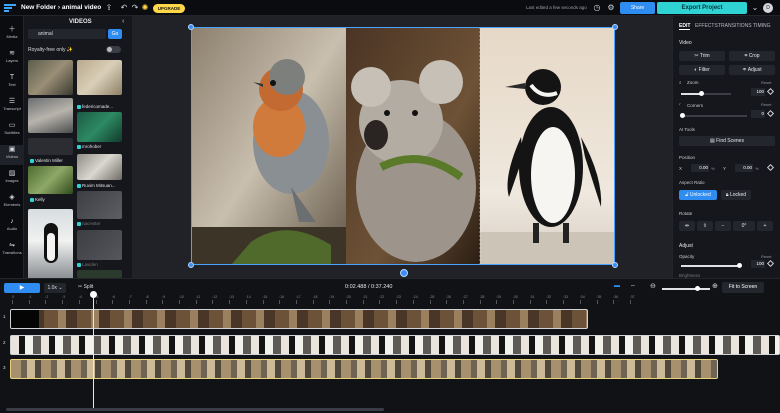  What do you see at coordinates (93, 294) in the screenshot?
I see `playhead-handle` at bounding box center [93, 294].